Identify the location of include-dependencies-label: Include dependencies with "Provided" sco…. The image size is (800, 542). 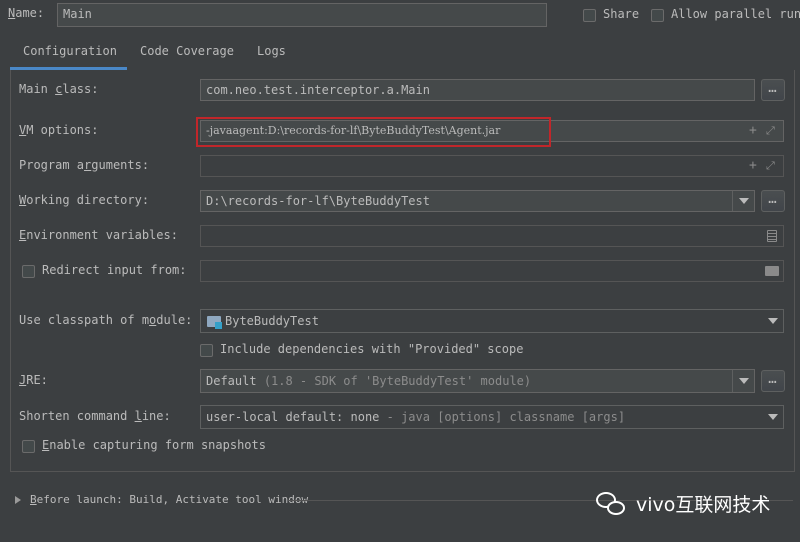
(372, 349).